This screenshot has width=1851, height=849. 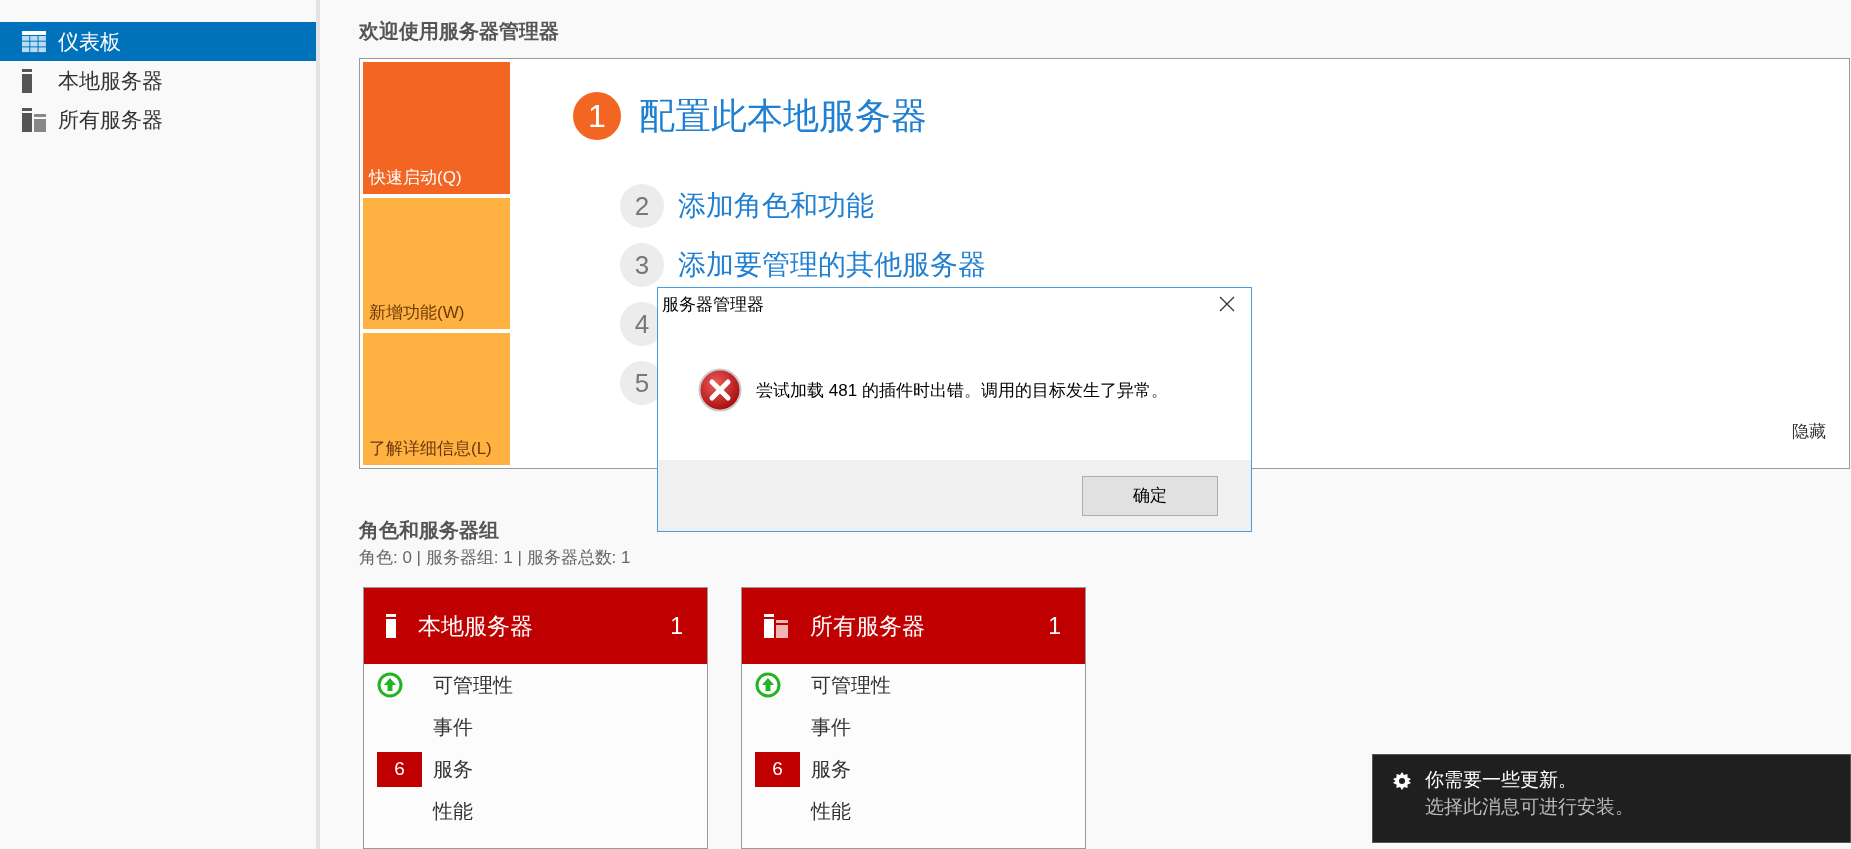 What do you see at coordinates (535, 626) in the screenshot?
I see `card-header: 本地服务器 1` at bounding box center [535, 626].